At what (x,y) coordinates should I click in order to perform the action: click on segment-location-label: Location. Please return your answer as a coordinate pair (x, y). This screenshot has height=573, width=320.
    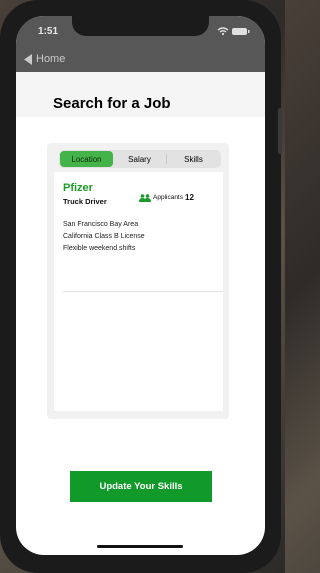
    Looking at the image, I should click on (86, 159).